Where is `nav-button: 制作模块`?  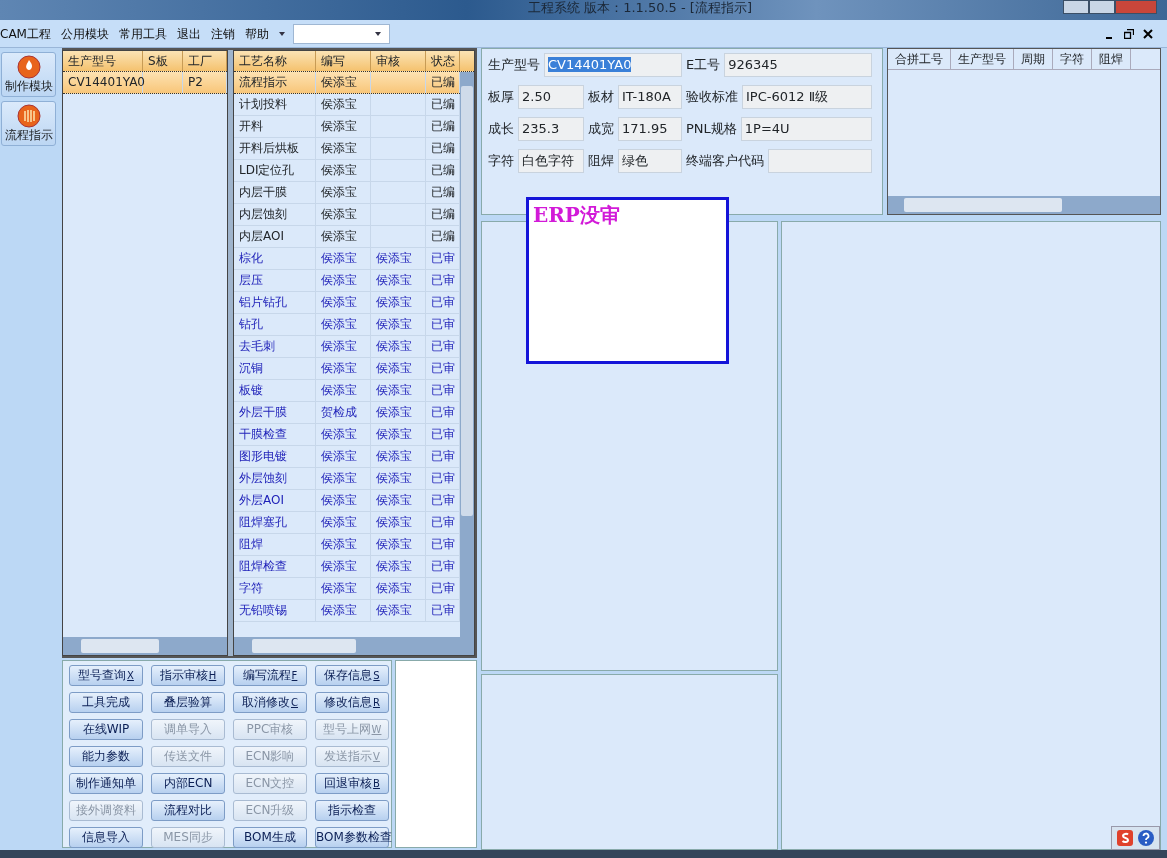
nav-button: 制作模块 is located at coordinates (28, 74).